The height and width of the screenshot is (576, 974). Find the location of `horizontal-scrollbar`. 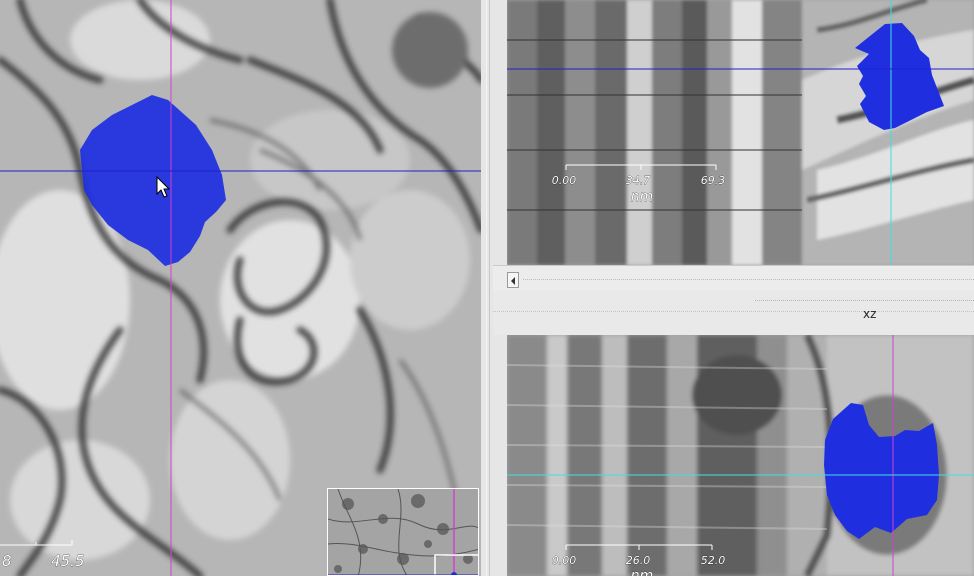

horizontal-scrollbar is located at coordinates (733, 278).